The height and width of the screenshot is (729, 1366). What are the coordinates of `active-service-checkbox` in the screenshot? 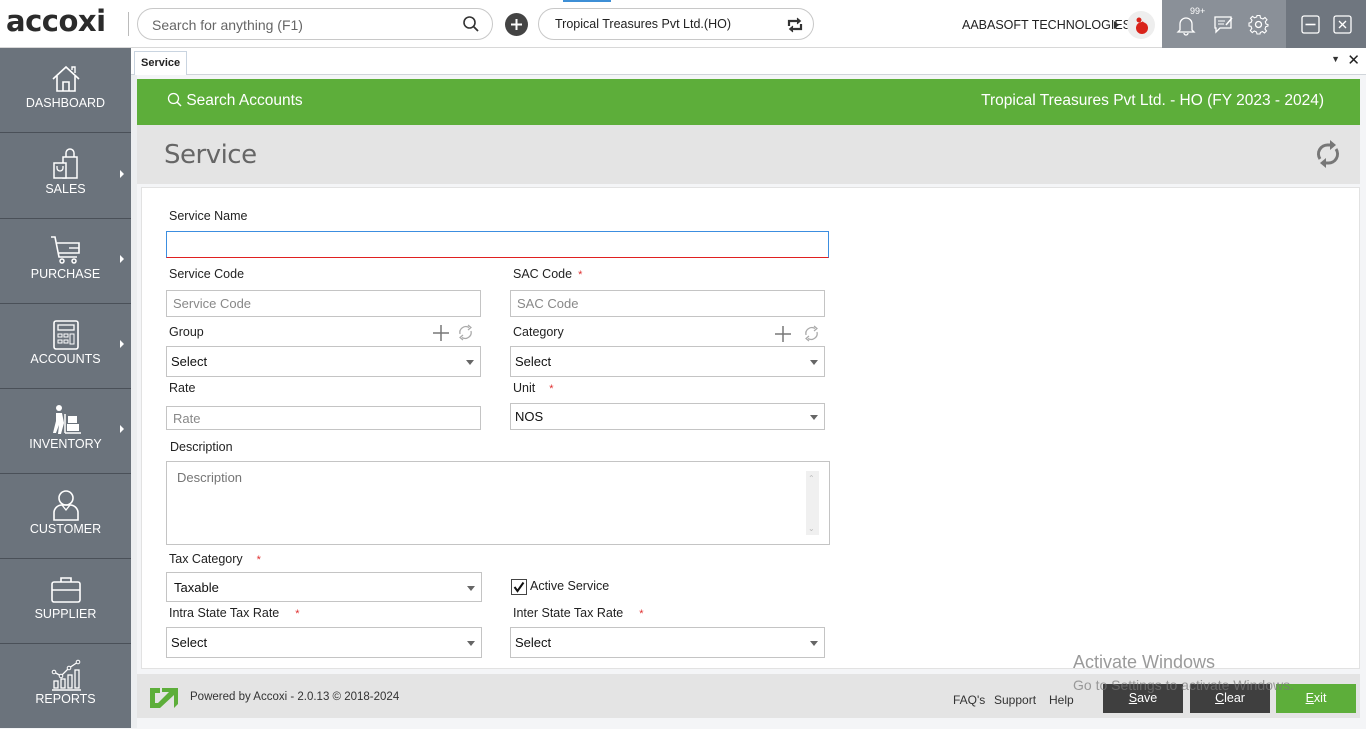 It's located at (519, 587).